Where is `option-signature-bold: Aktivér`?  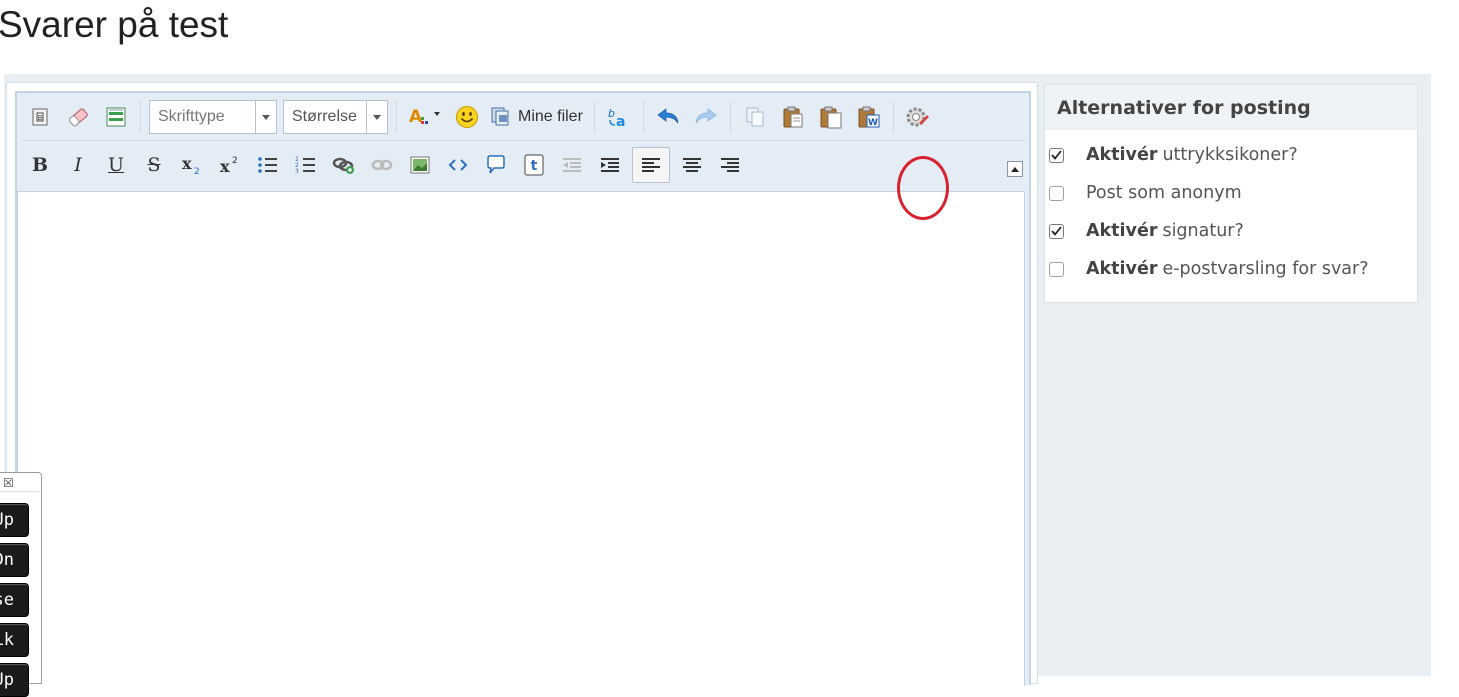 option-signature-bold: Aktivér is located at coordinates (1122, 231).